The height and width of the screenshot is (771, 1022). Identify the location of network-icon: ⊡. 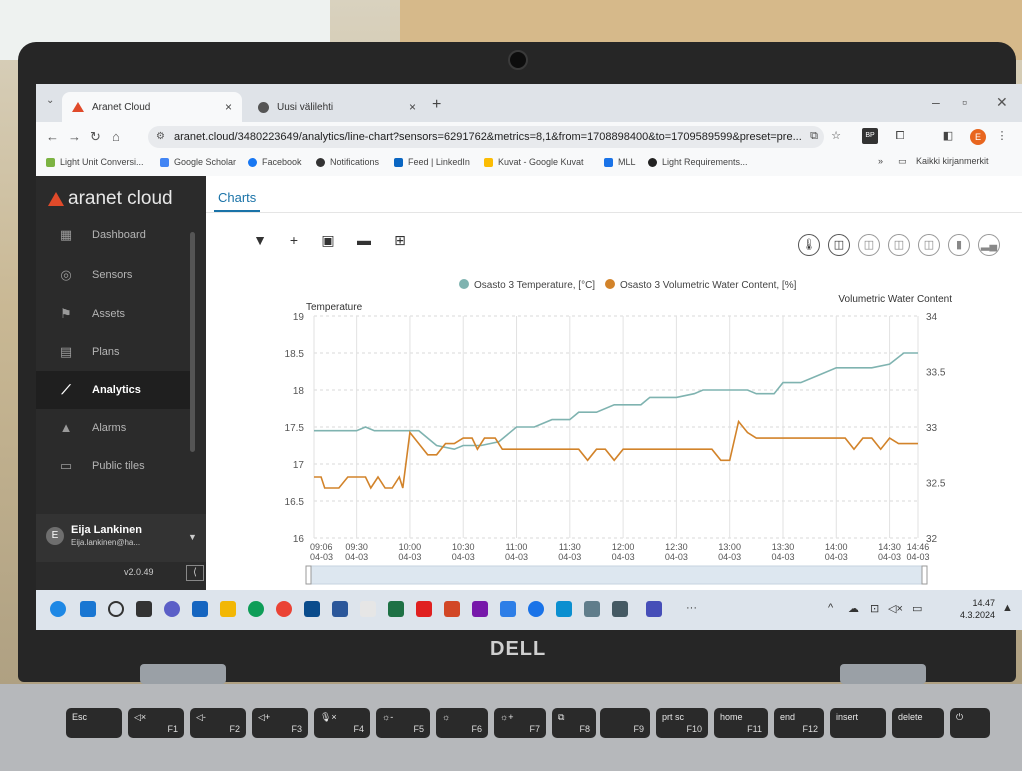
(874, 608).